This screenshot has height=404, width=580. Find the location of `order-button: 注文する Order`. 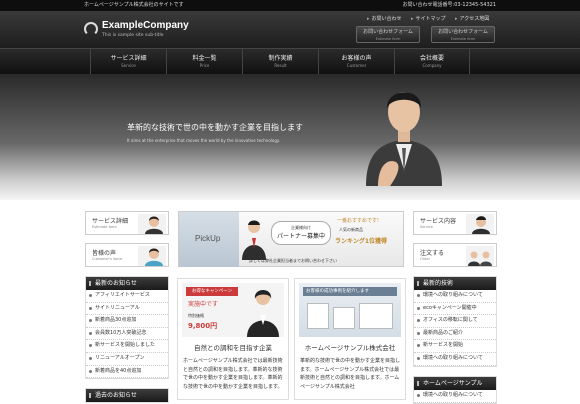

order-button: 注文する Order is located at coordinates (455, 255).